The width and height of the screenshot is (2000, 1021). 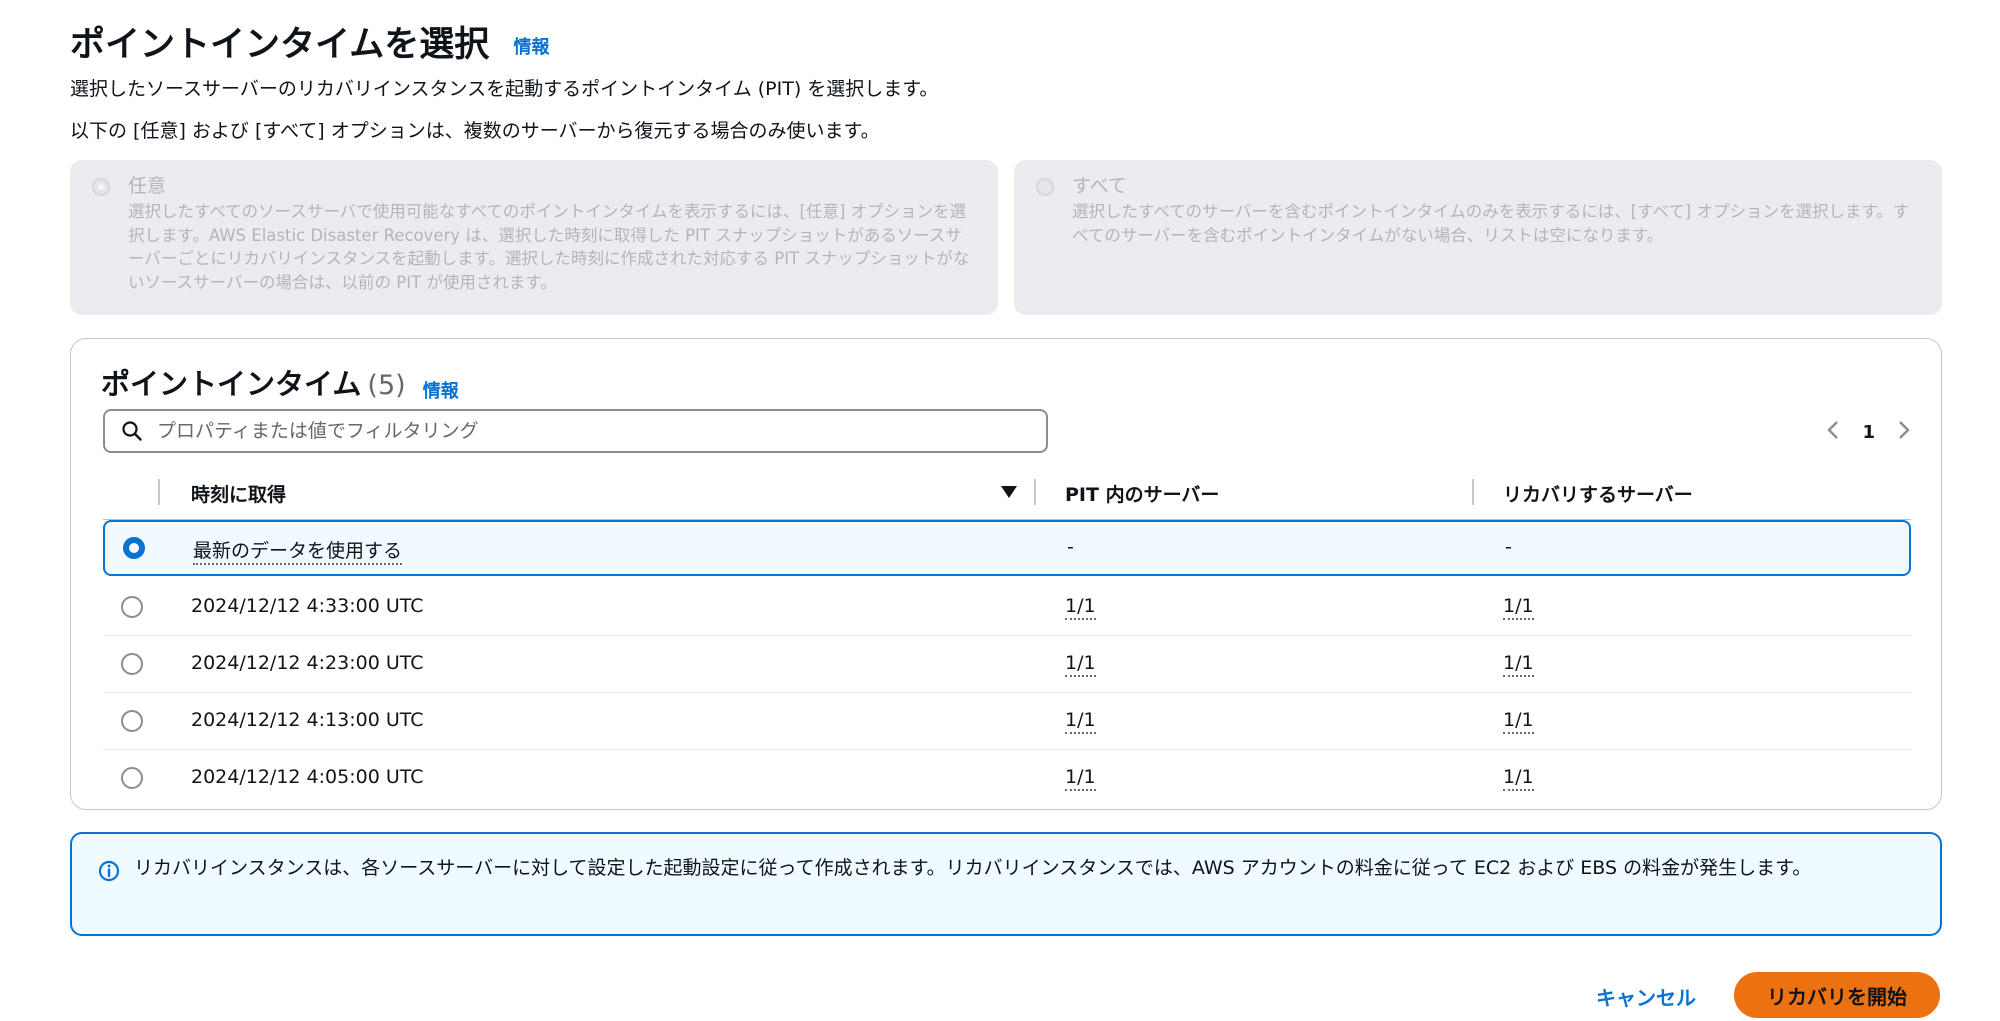 What do you see at coordinates (1007, 548) in the screenshot?
I see `table-row: 最新のデータを使用する - -` at bounding box center [1007, 548].